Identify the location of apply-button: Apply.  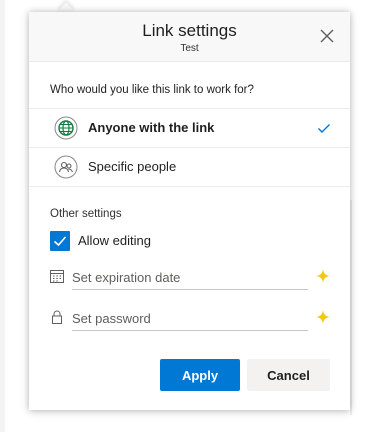
(200, 375).